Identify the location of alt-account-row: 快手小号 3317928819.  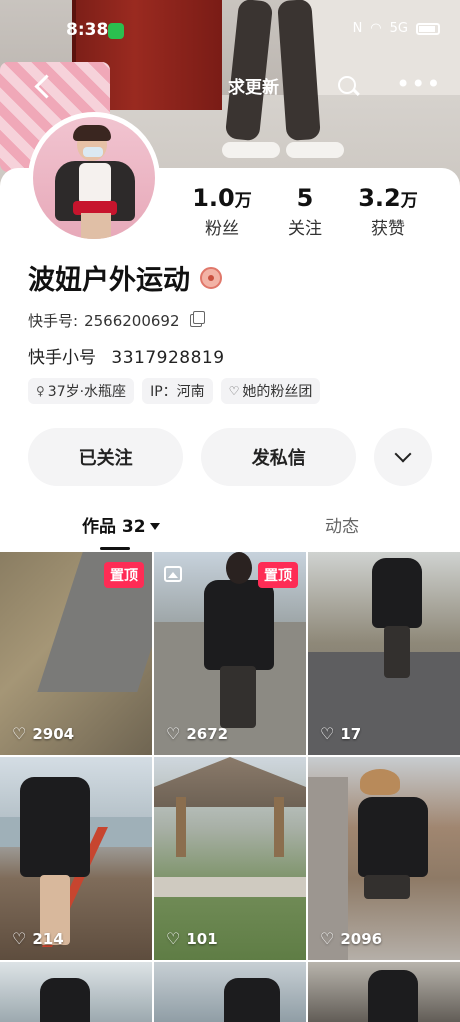
(126, 355).